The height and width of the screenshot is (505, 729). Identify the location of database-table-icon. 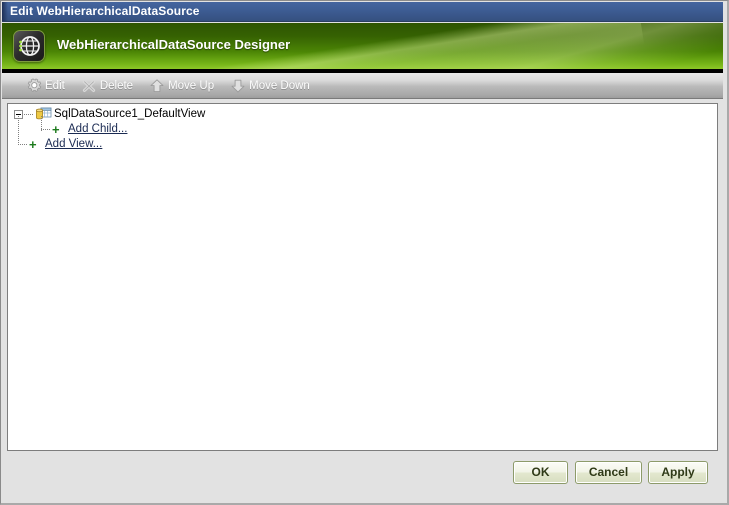
(43, 114).